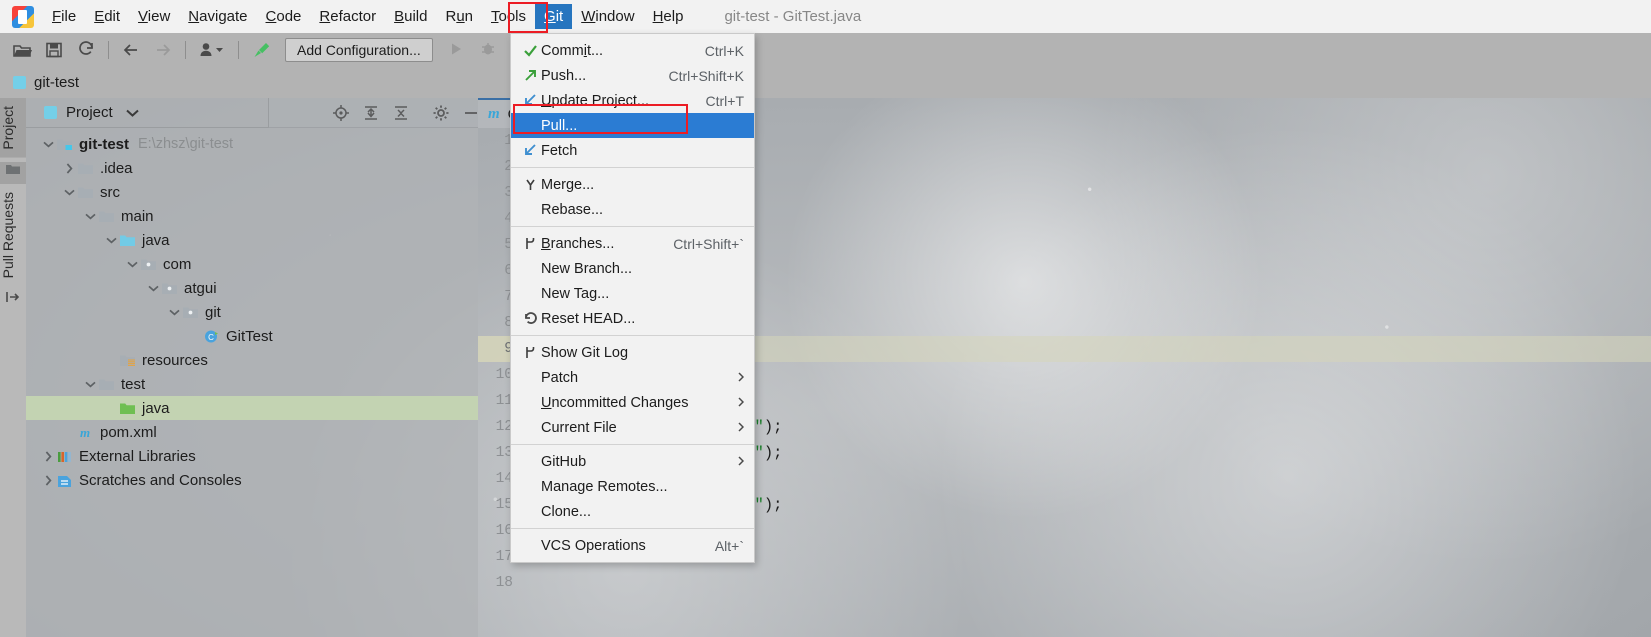 This screenshot has height=637, width=1651. Describe the element at coordinates (252, 360) in the screenshot. I see `tree-node-resources: resources` at that location.